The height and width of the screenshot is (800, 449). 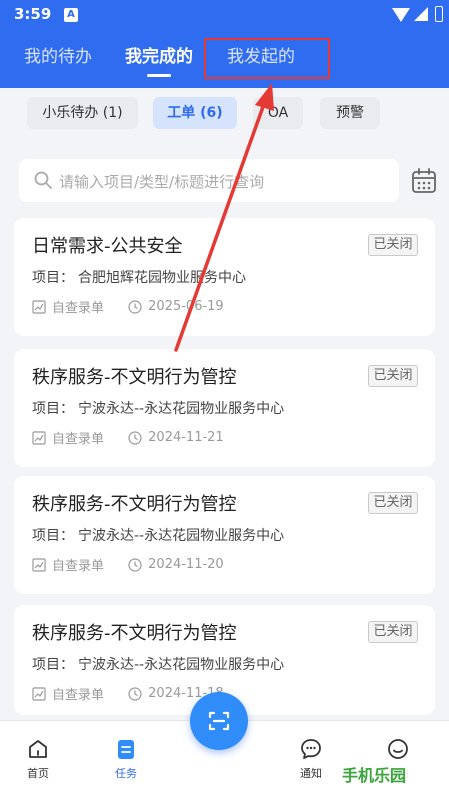 What do you see at coordinates (186, 437) in the screenshot?
I see `card-date: 2024-11-21` at bounding box center [186, 437].